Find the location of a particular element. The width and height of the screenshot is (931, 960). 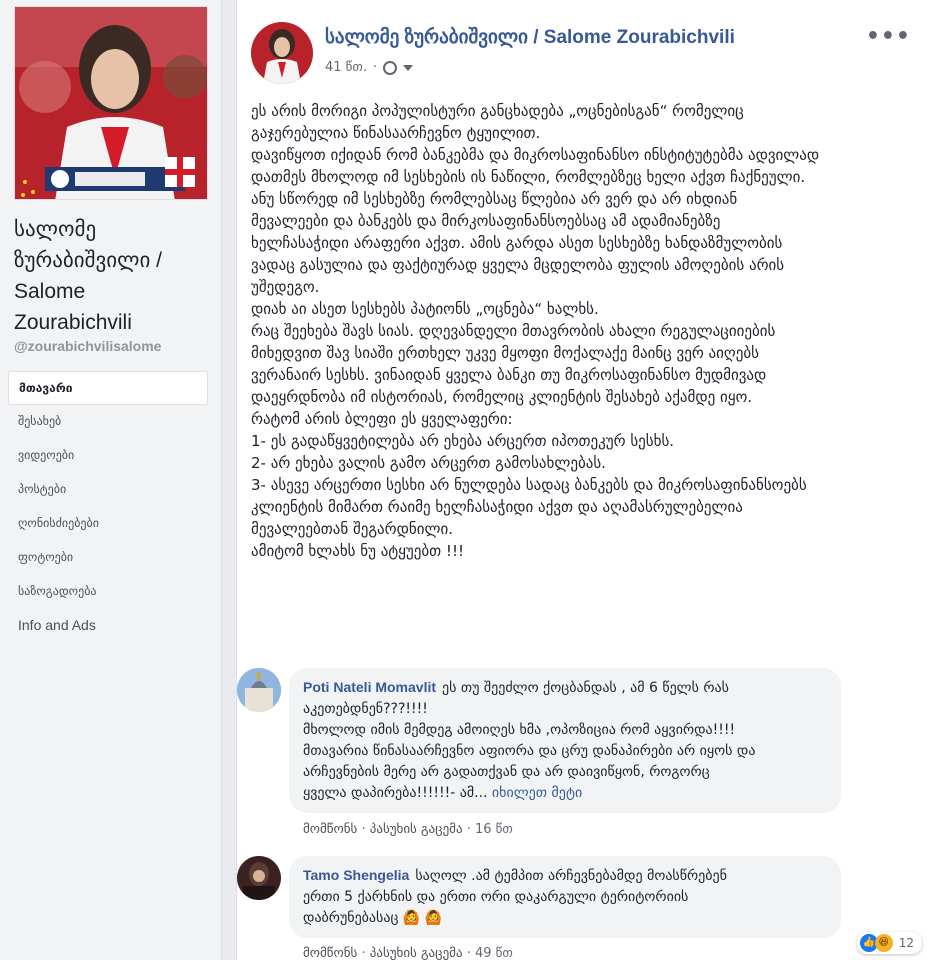

comment-actions: მომწონს · პასუხის გაცემა · 49 წთ is located at coordinates (408, 953).